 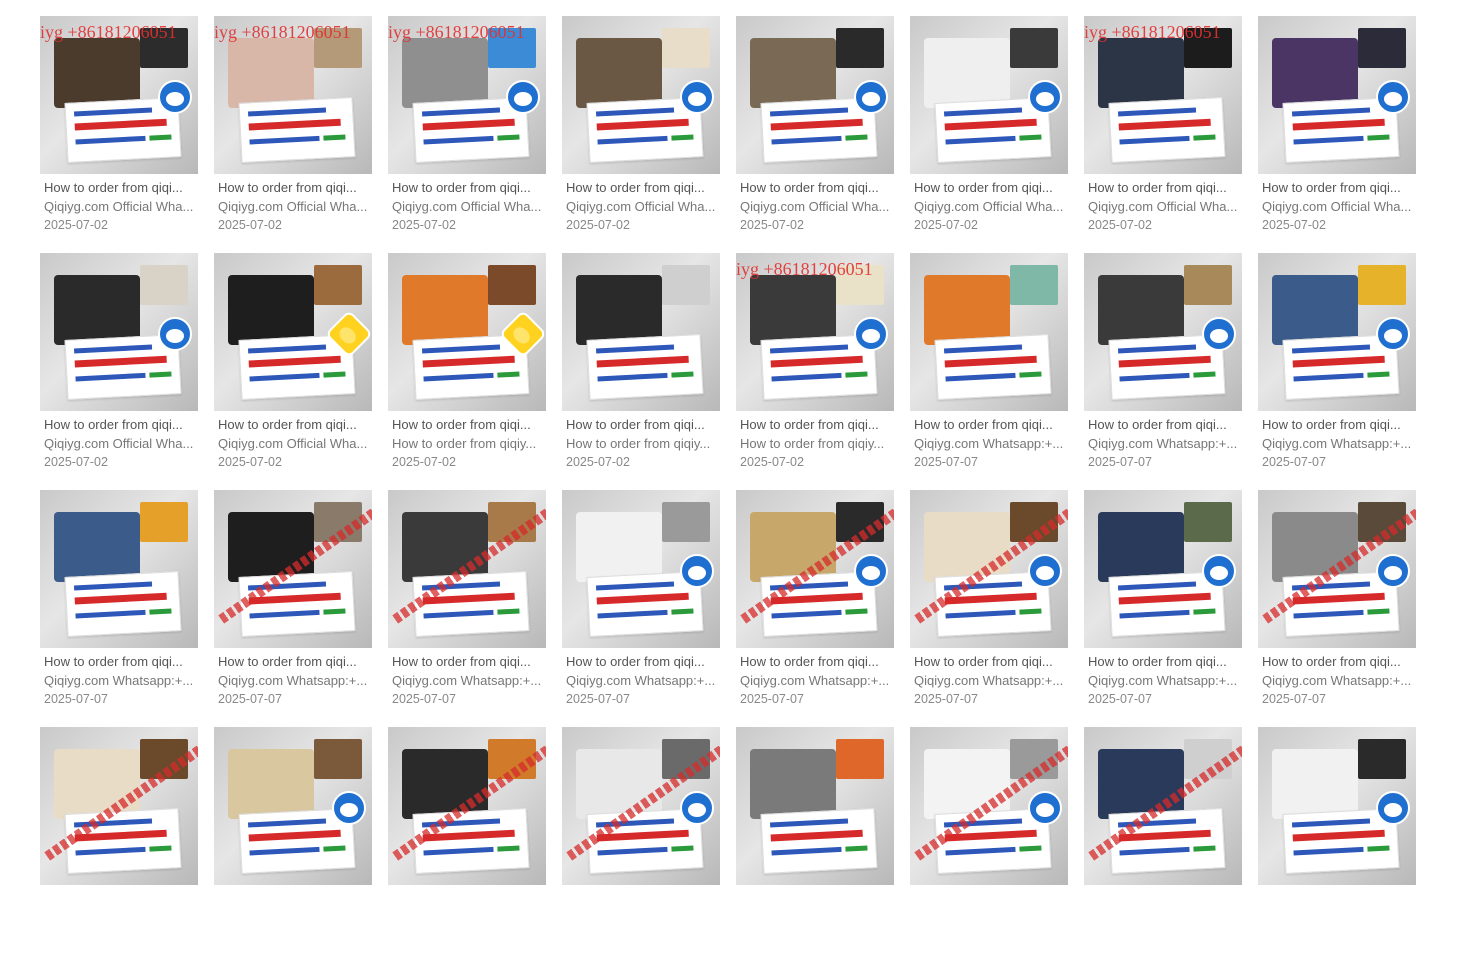 What do you see at coordinates (456, 32) in the screenshot?
I see `watermark-text: iyg +86181206051` at bounding box center [456, 32].